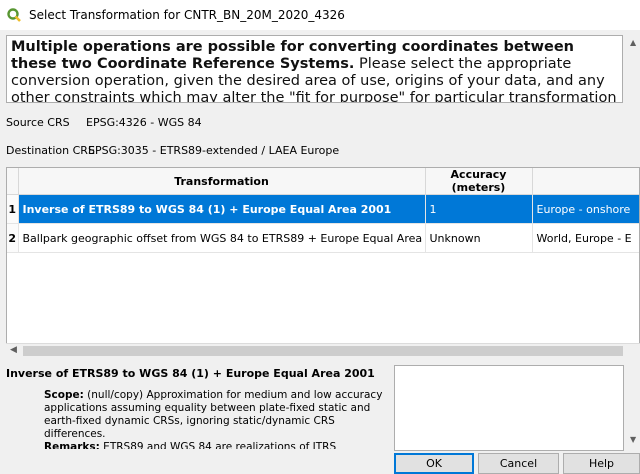 The width and height of the screenshot is (640, 474). Describe the element at coordinates (72, 445) in the screenshot. I see `remarks-label: Remarks:` at that location.